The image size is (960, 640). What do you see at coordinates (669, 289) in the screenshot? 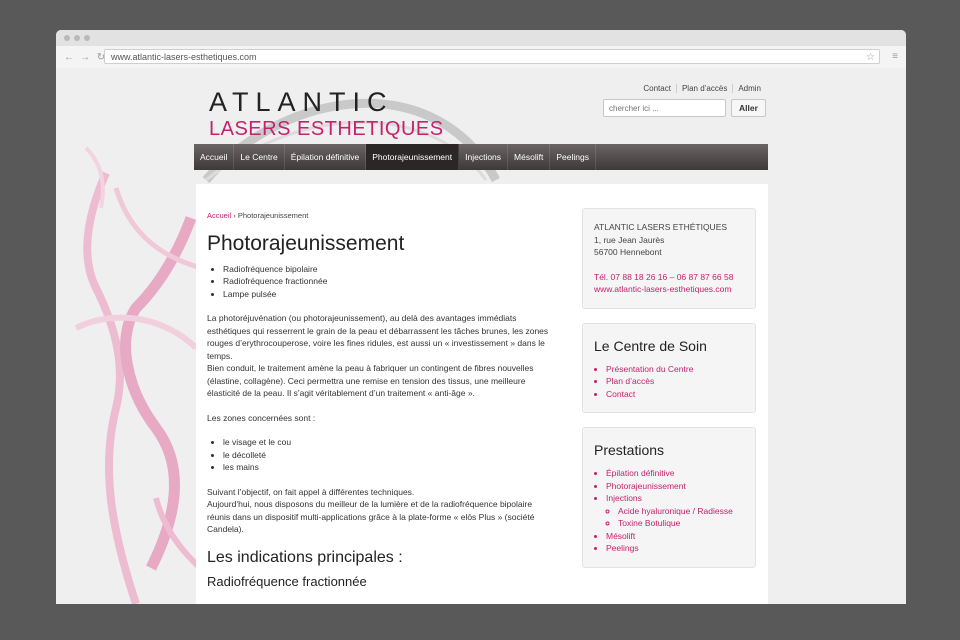
I see `address-web-link: www.atlantic-lasers-esthetiques.com` at bounding box center [669, 289].